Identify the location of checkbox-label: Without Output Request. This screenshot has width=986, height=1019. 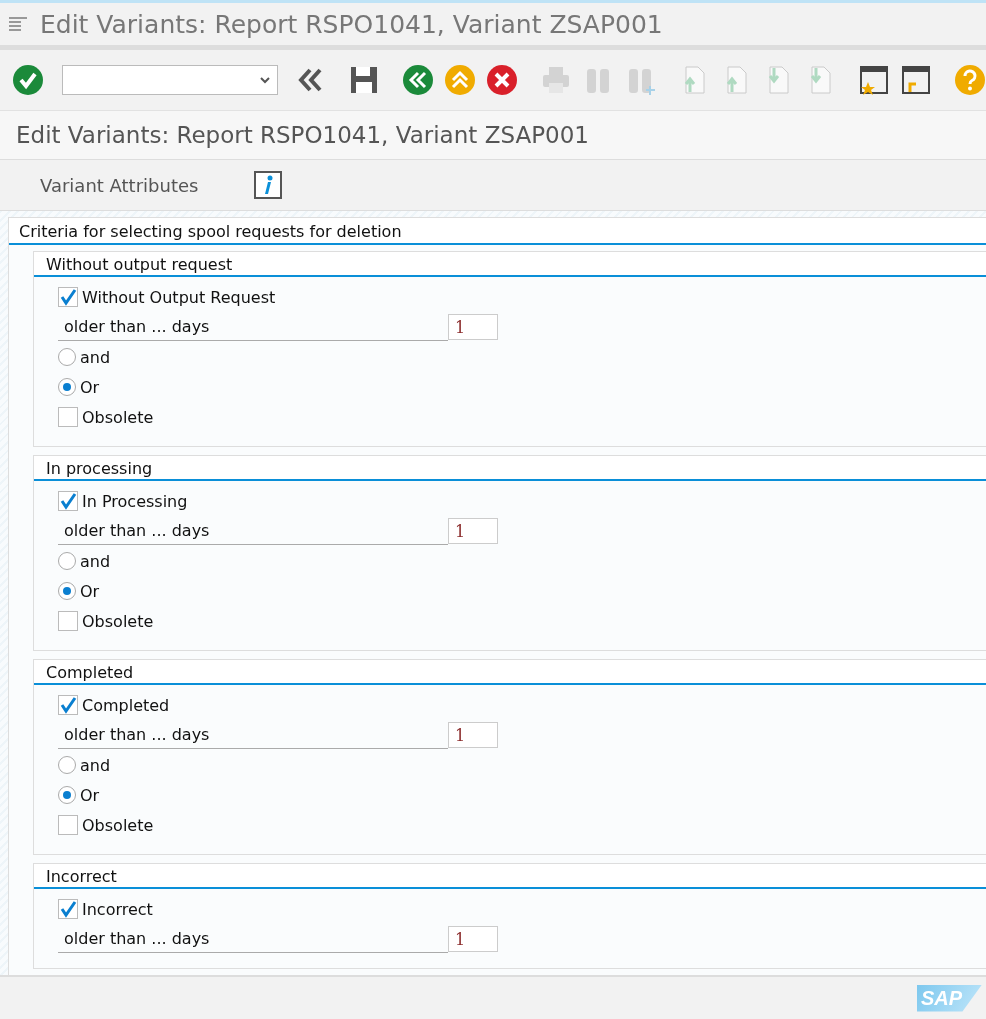
(179, 297).